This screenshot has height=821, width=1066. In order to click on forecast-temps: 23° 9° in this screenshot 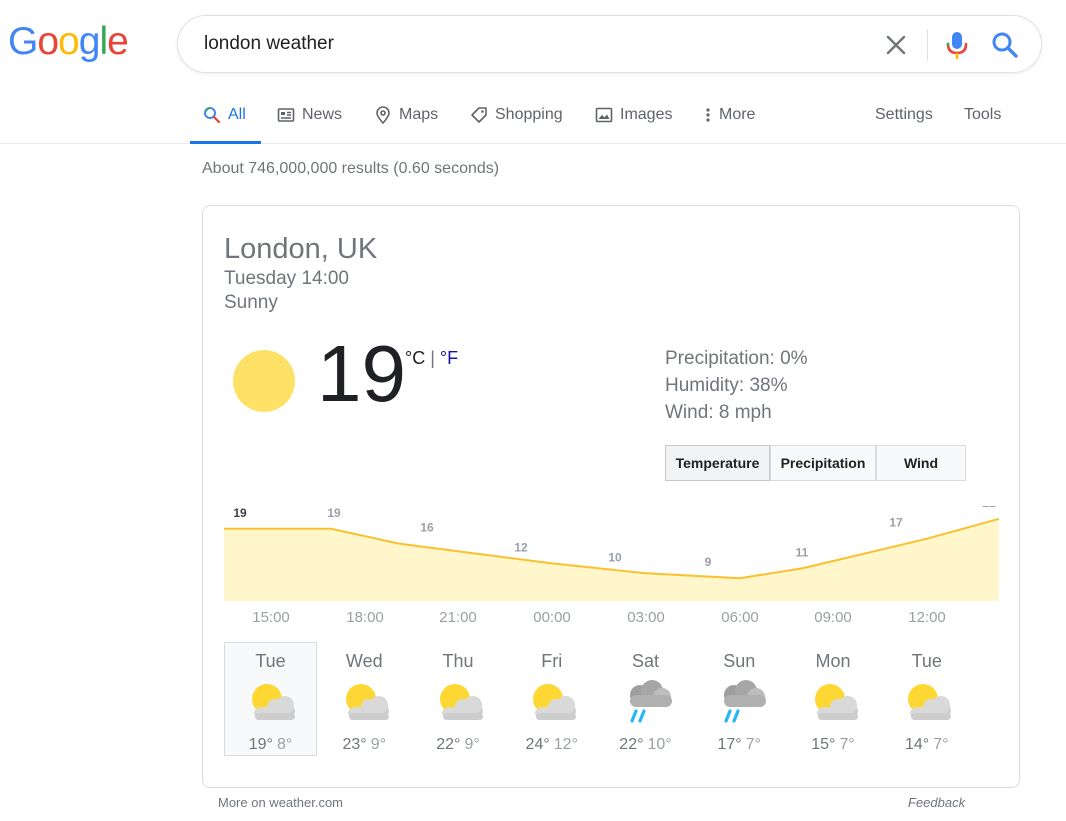, I will do `click(364, 745)`.